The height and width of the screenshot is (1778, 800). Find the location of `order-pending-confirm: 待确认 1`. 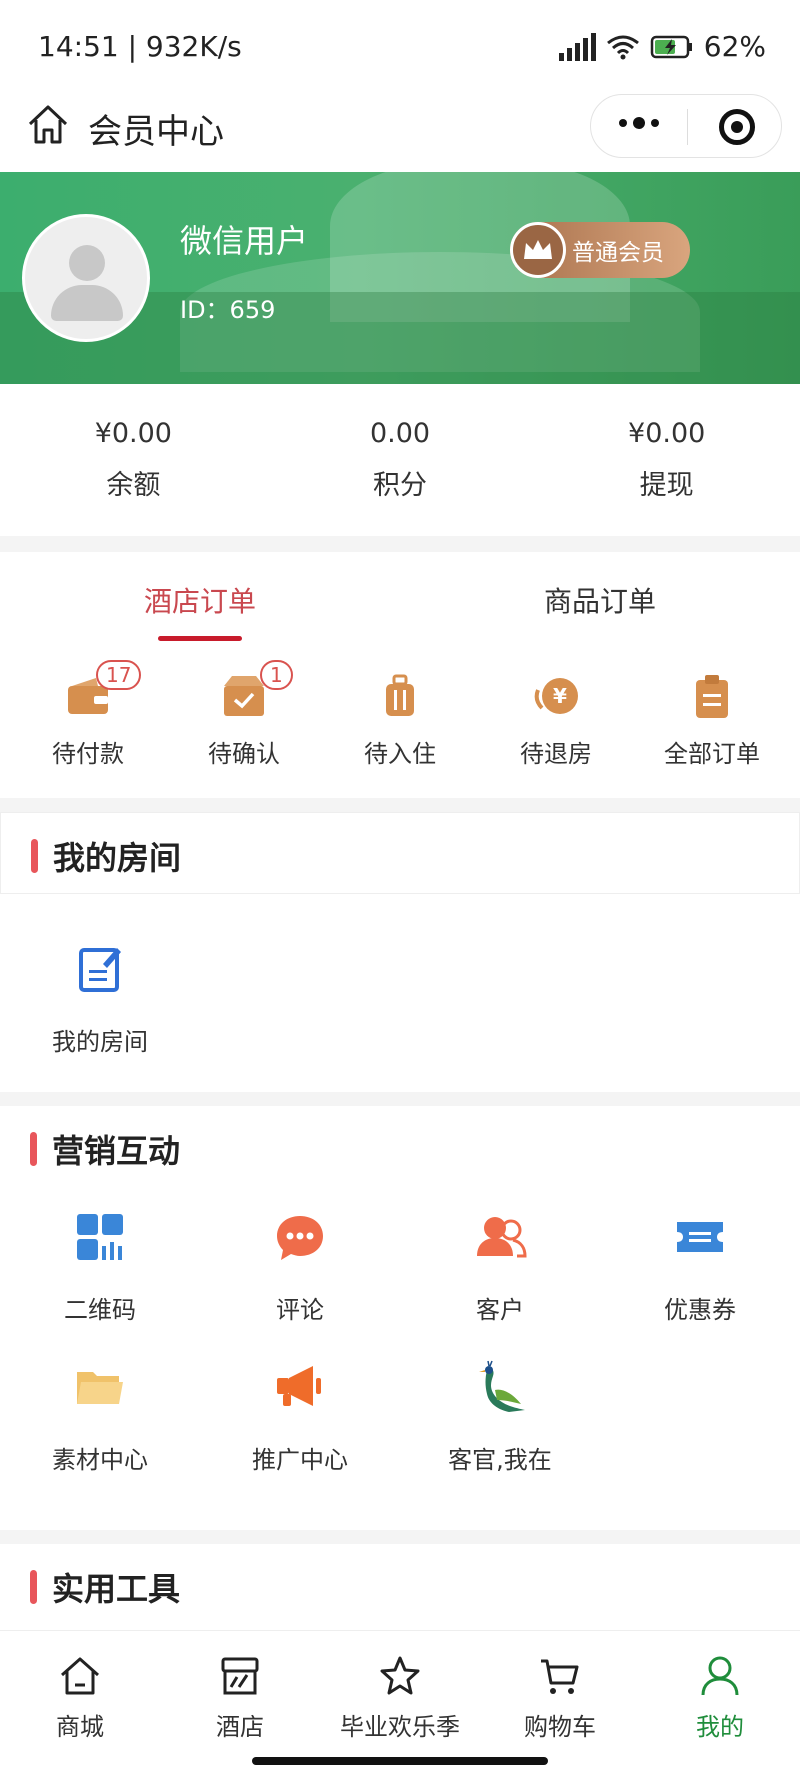

order-pending-confirm: 待确认 1 is located at coordinates (244, 708).